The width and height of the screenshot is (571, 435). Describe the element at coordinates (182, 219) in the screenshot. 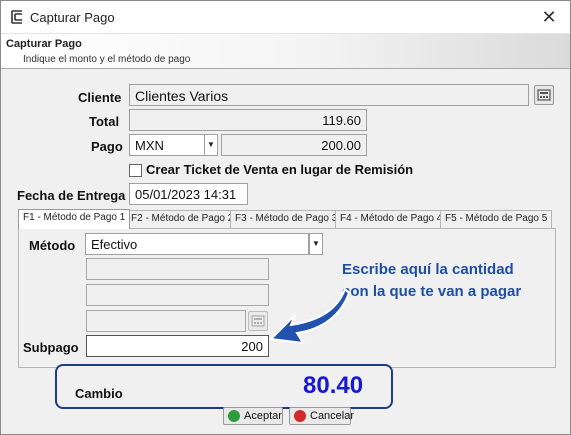

I see `tab-metodo-pago-2: F2 - Método de Pago 2` at that location.